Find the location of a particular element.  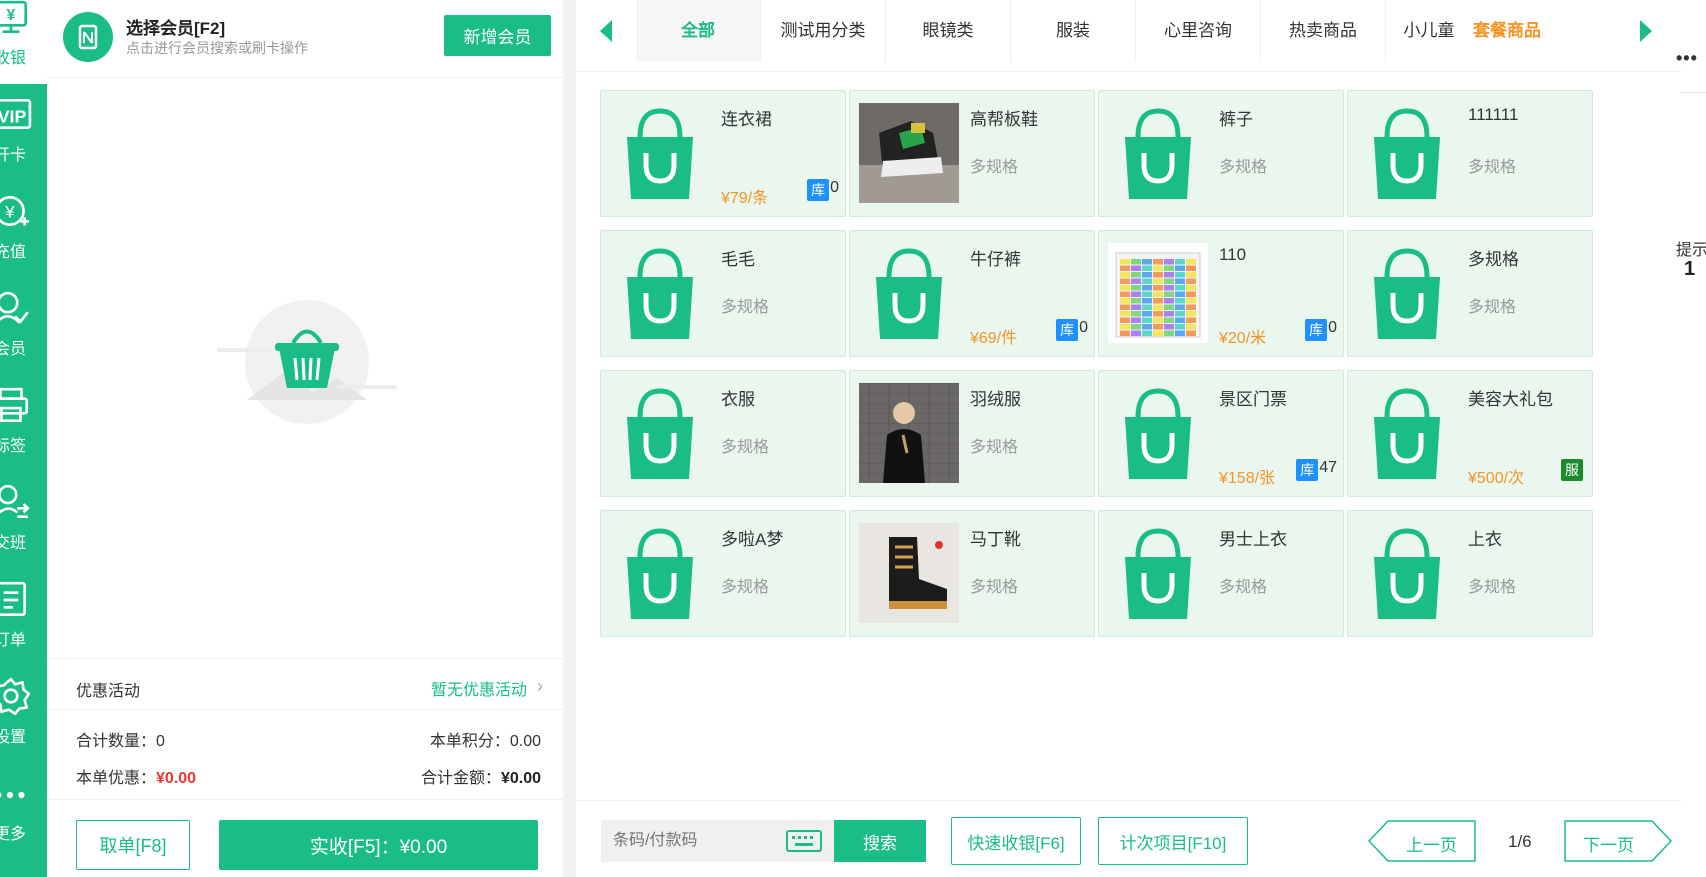

promo-row: 优惠活动 暂无优惠活动 › is located at coordinates (305, 684).